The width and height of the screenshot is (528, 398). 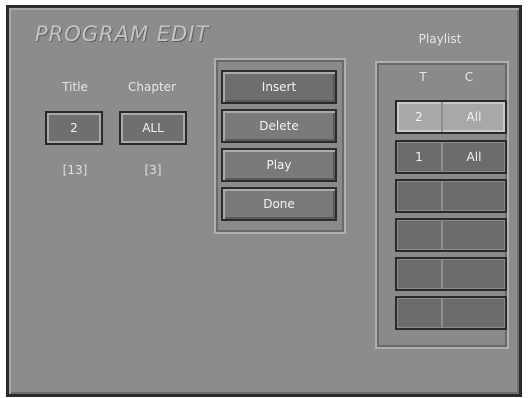 I want to click on delete-button: Delete, so click(x=279, y=126).